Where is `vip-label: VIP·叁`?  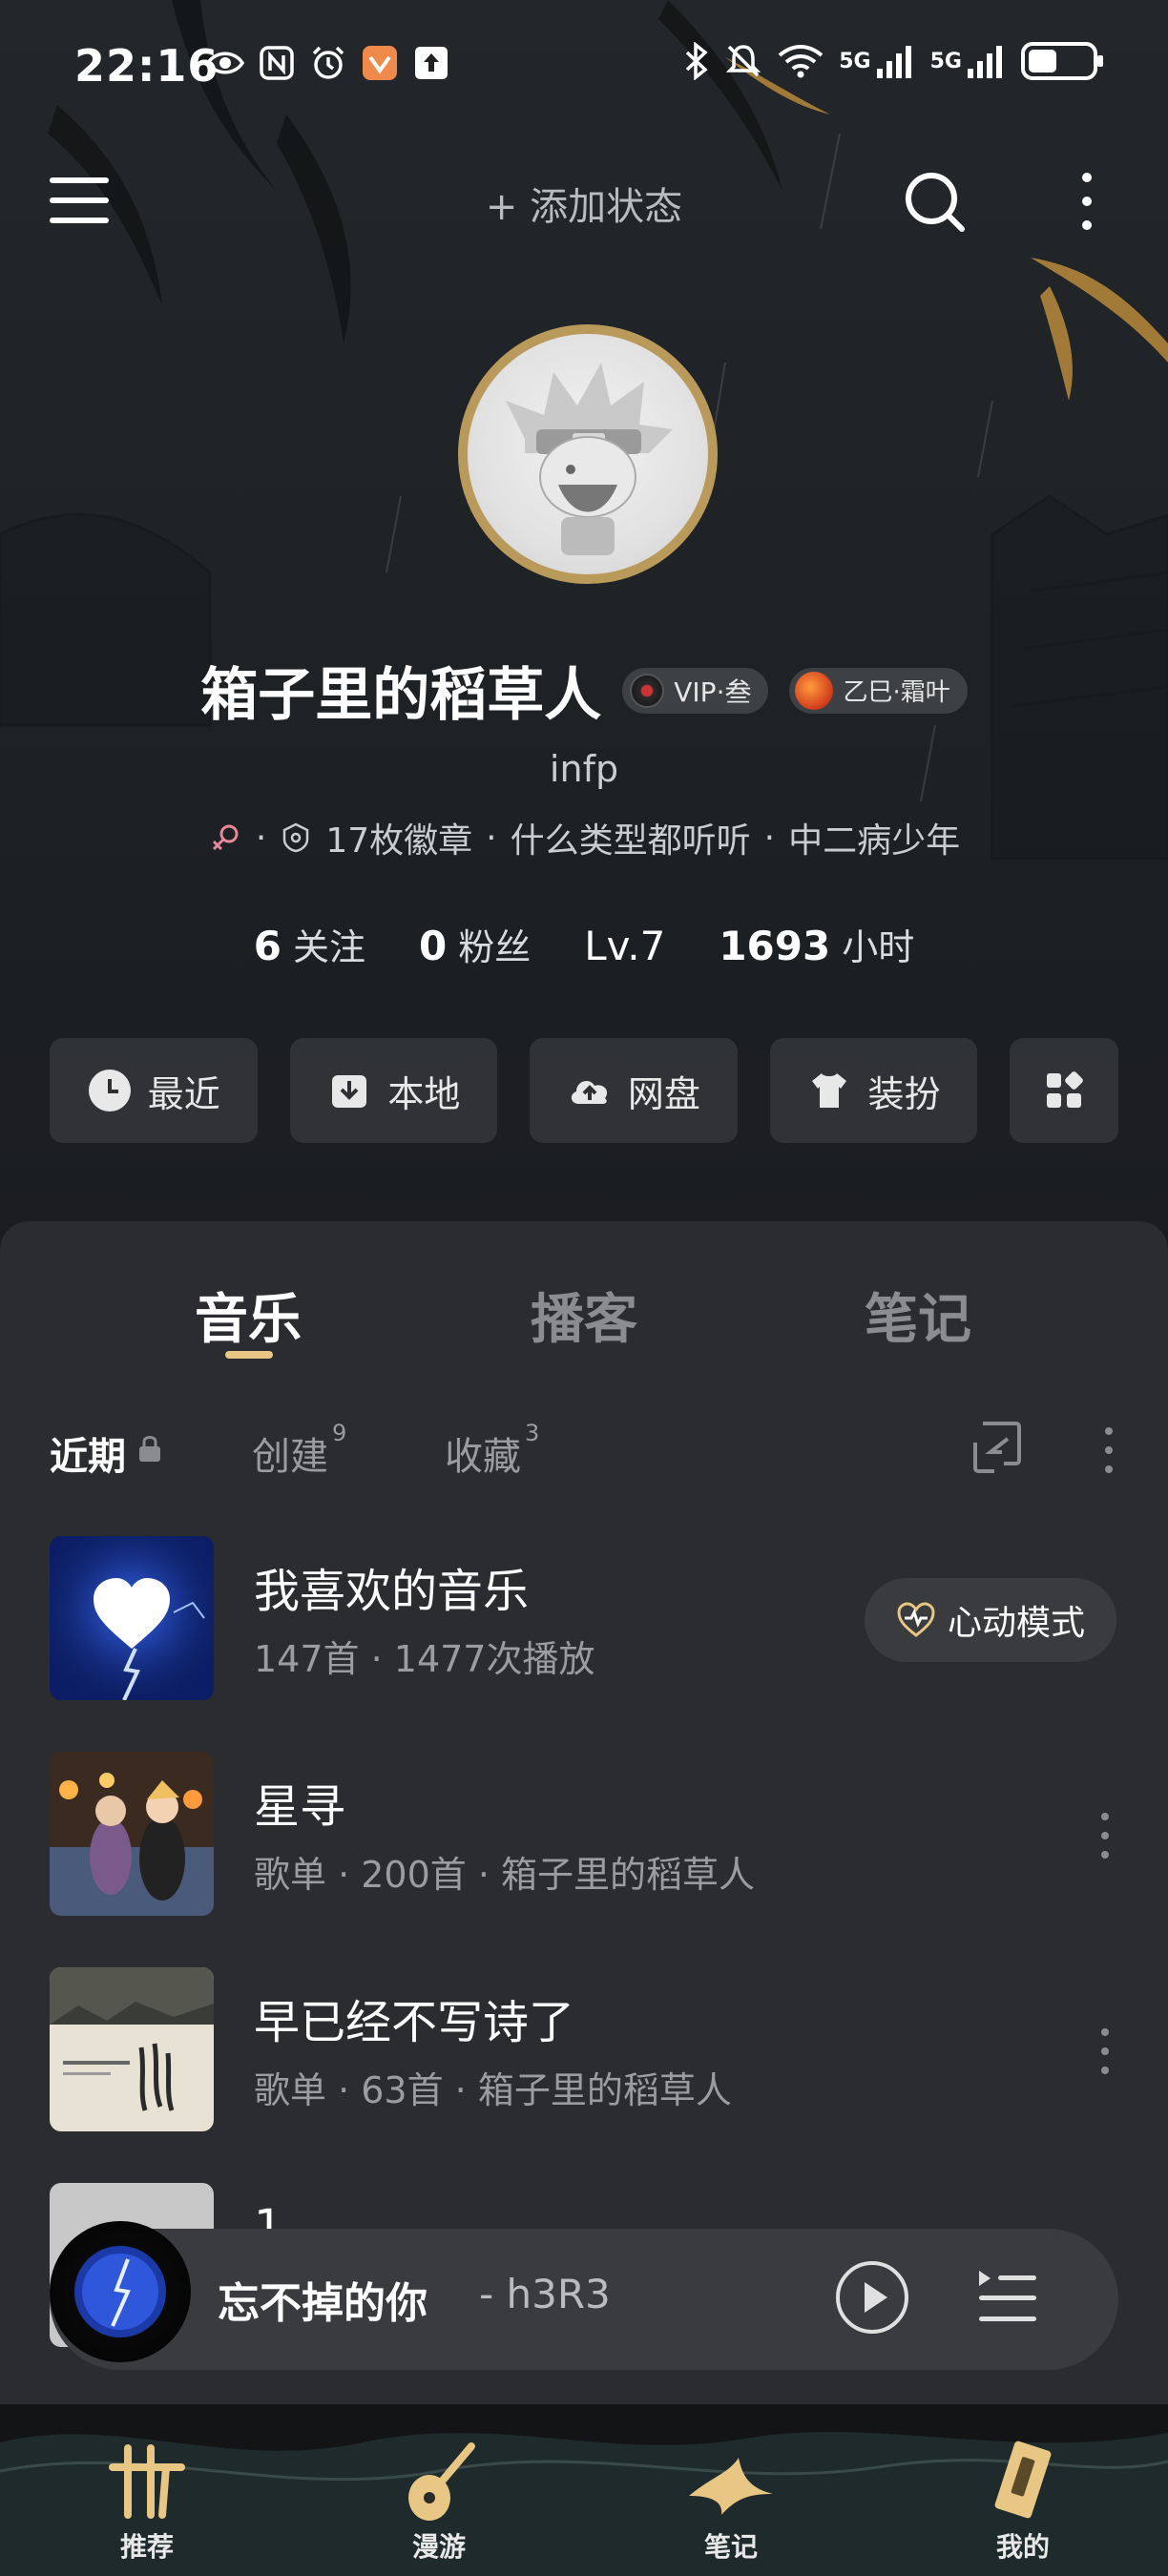
vip-label: VIP·叁 is located at coordinates (713, 691).